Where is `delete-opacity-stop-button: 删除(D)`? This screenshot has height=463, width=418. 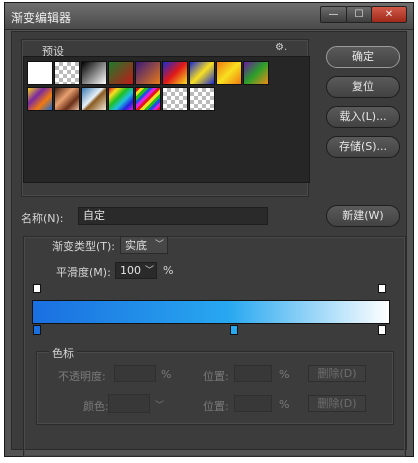 delete-opacity-stop-button: 删除(D) is located at coordinates (337, 373).